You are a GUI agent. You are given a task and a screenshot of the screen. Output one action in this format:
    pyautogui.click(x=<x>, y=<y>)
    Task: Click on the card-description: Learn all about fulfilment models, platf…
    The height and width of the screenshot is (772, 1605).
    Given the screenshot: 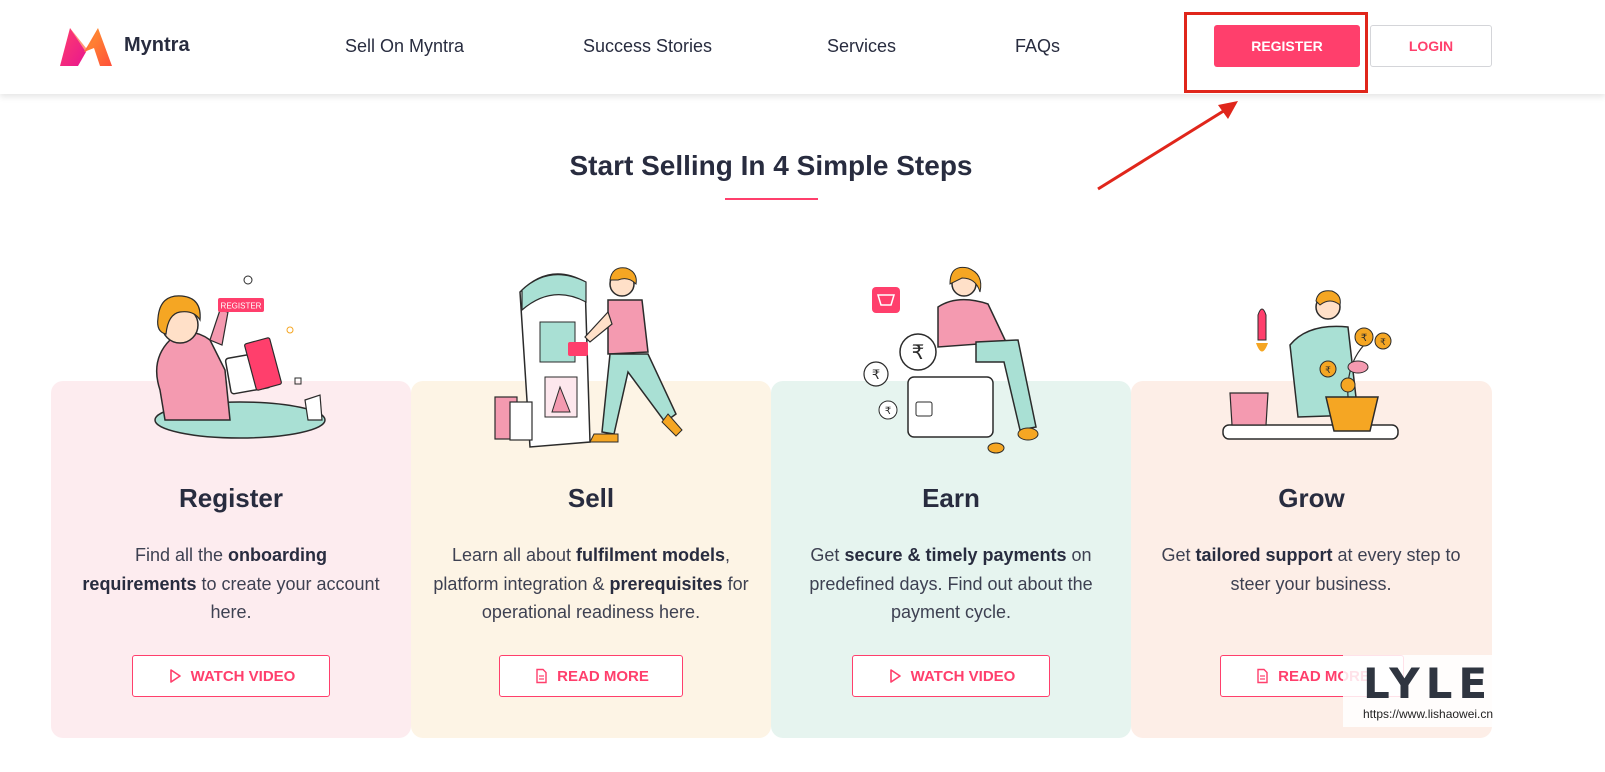 What is the action you would take?
    pyautogui.click(x=591, y=583)
    